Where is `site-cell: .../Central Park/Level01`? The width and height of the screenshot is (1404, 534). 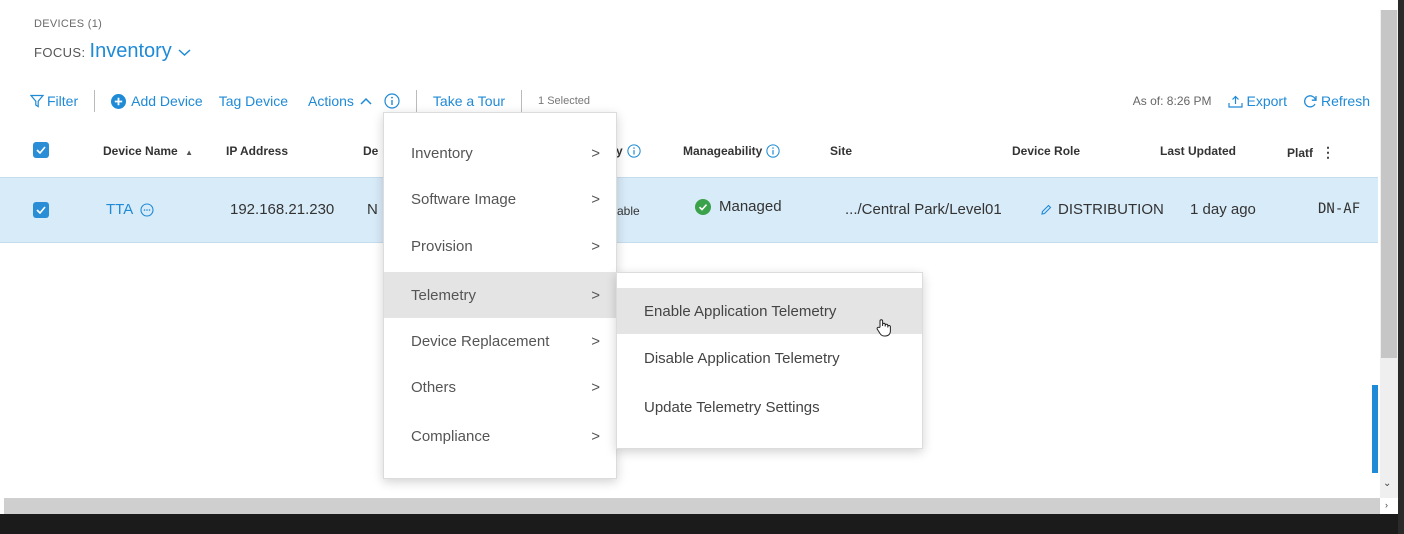
site-cell: .../Central Park/Level01 is located at coordinates (923, 209).